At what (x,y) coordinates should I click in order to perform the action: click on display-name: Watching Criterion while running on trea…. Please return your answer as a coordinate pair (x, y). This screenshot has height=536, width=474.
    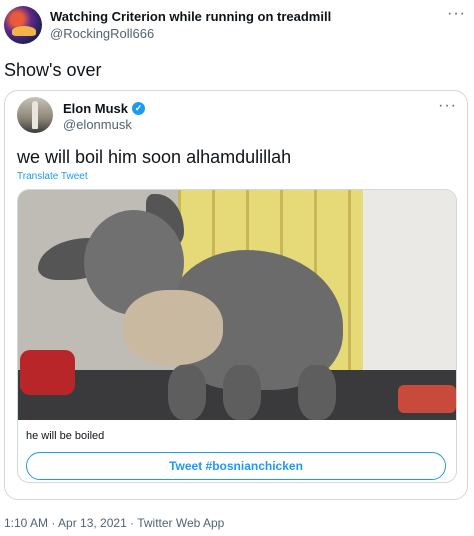
    Looking at the image, I should click on (190, 16).